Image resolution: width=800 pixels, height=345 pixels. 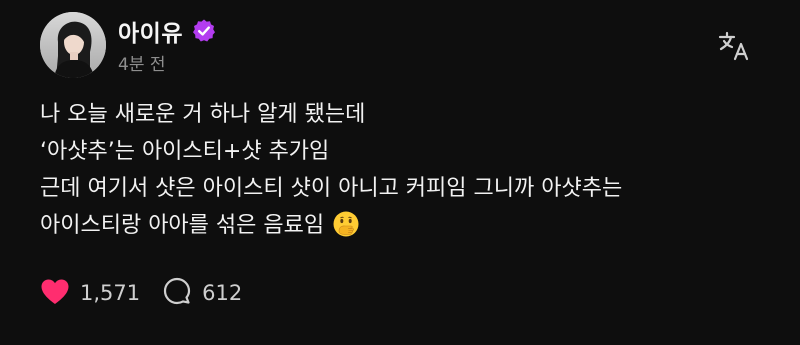 What do you see at coordinates (203, 114) in the screenshot?
I see `content-line: 나 오늘 새로운 거 하나 알게 됐는데` at bounding box center [203, 114].